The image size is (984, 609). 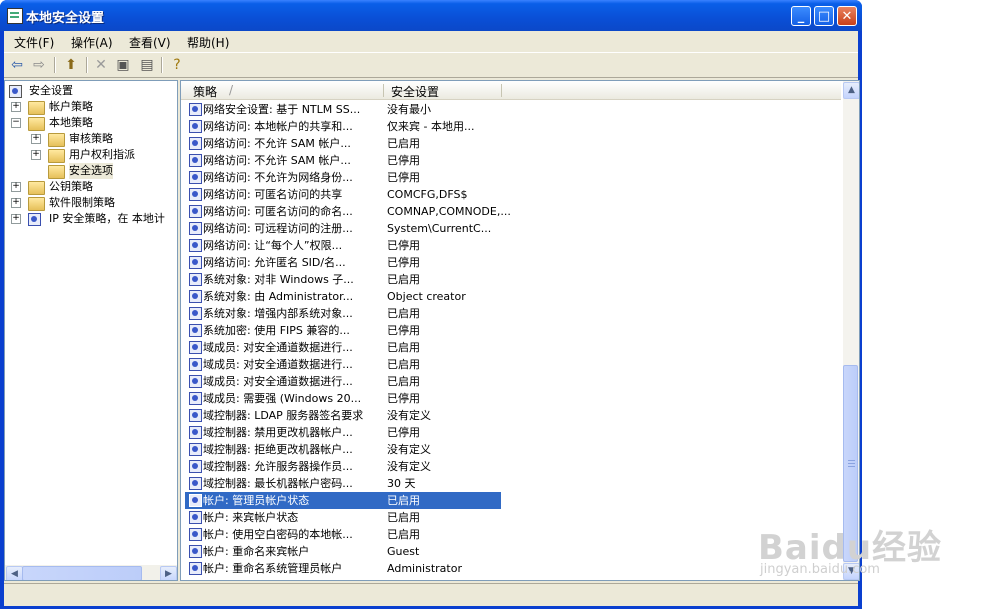 What do you see at coordinates (403, 551) in the screenshot?
I see `policy-setting-value: Guest` at bounding box center [403, 551].